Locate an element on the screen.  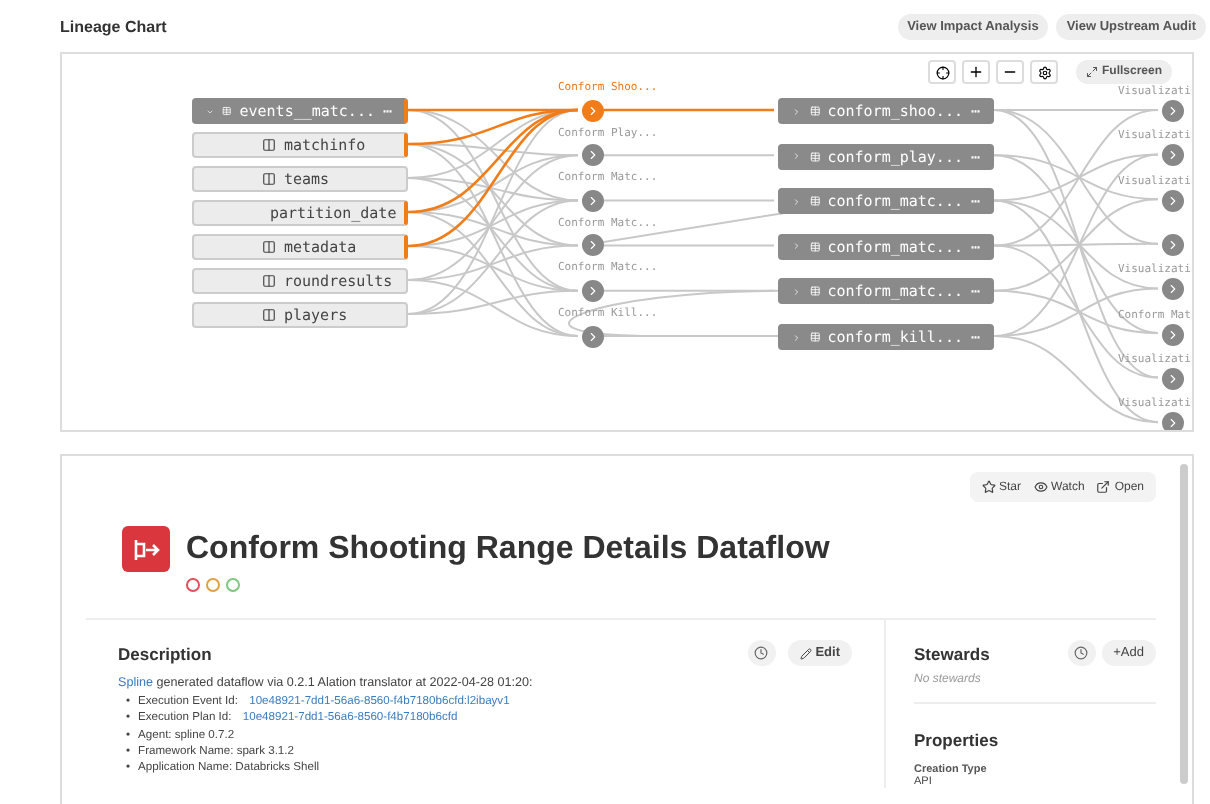
recenter-button is located at coordinates (942, 72).